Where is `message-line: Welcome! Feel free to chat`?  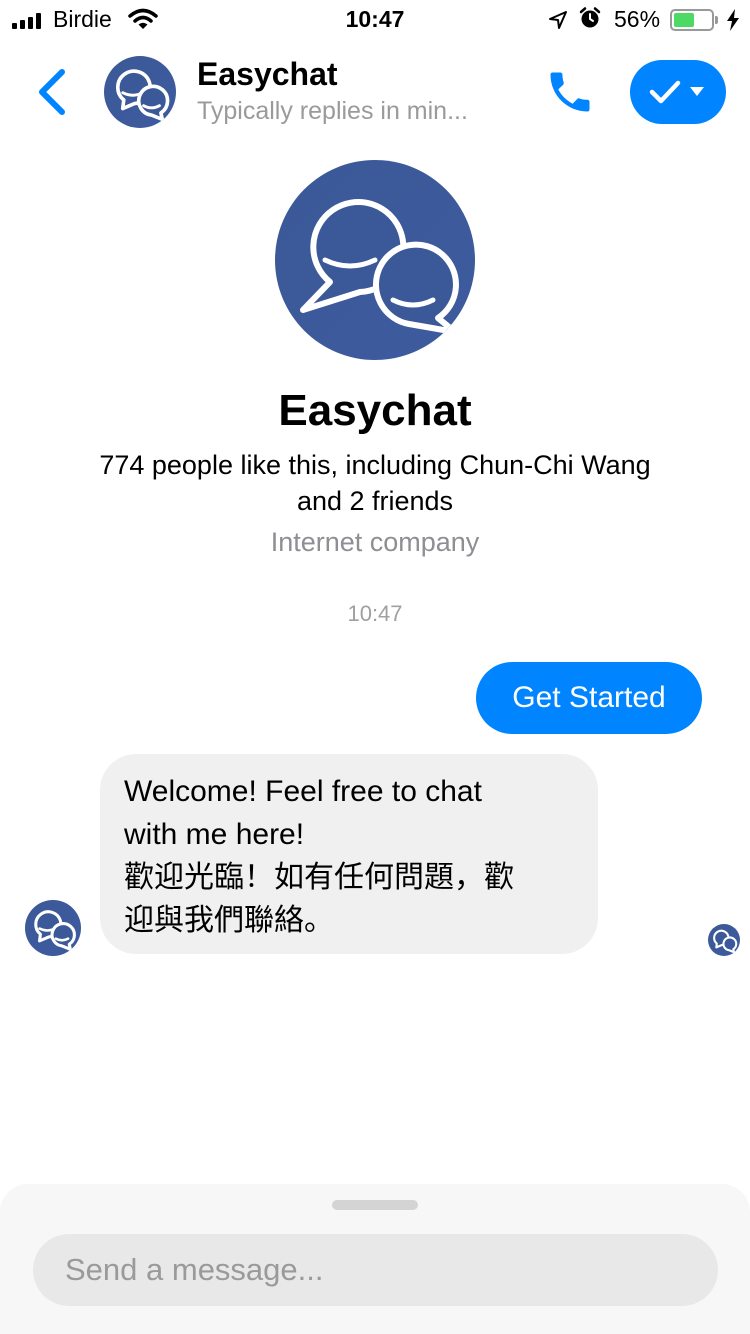 message-line: Welcome! Feel free to chat is located at coordinates (303, 791).